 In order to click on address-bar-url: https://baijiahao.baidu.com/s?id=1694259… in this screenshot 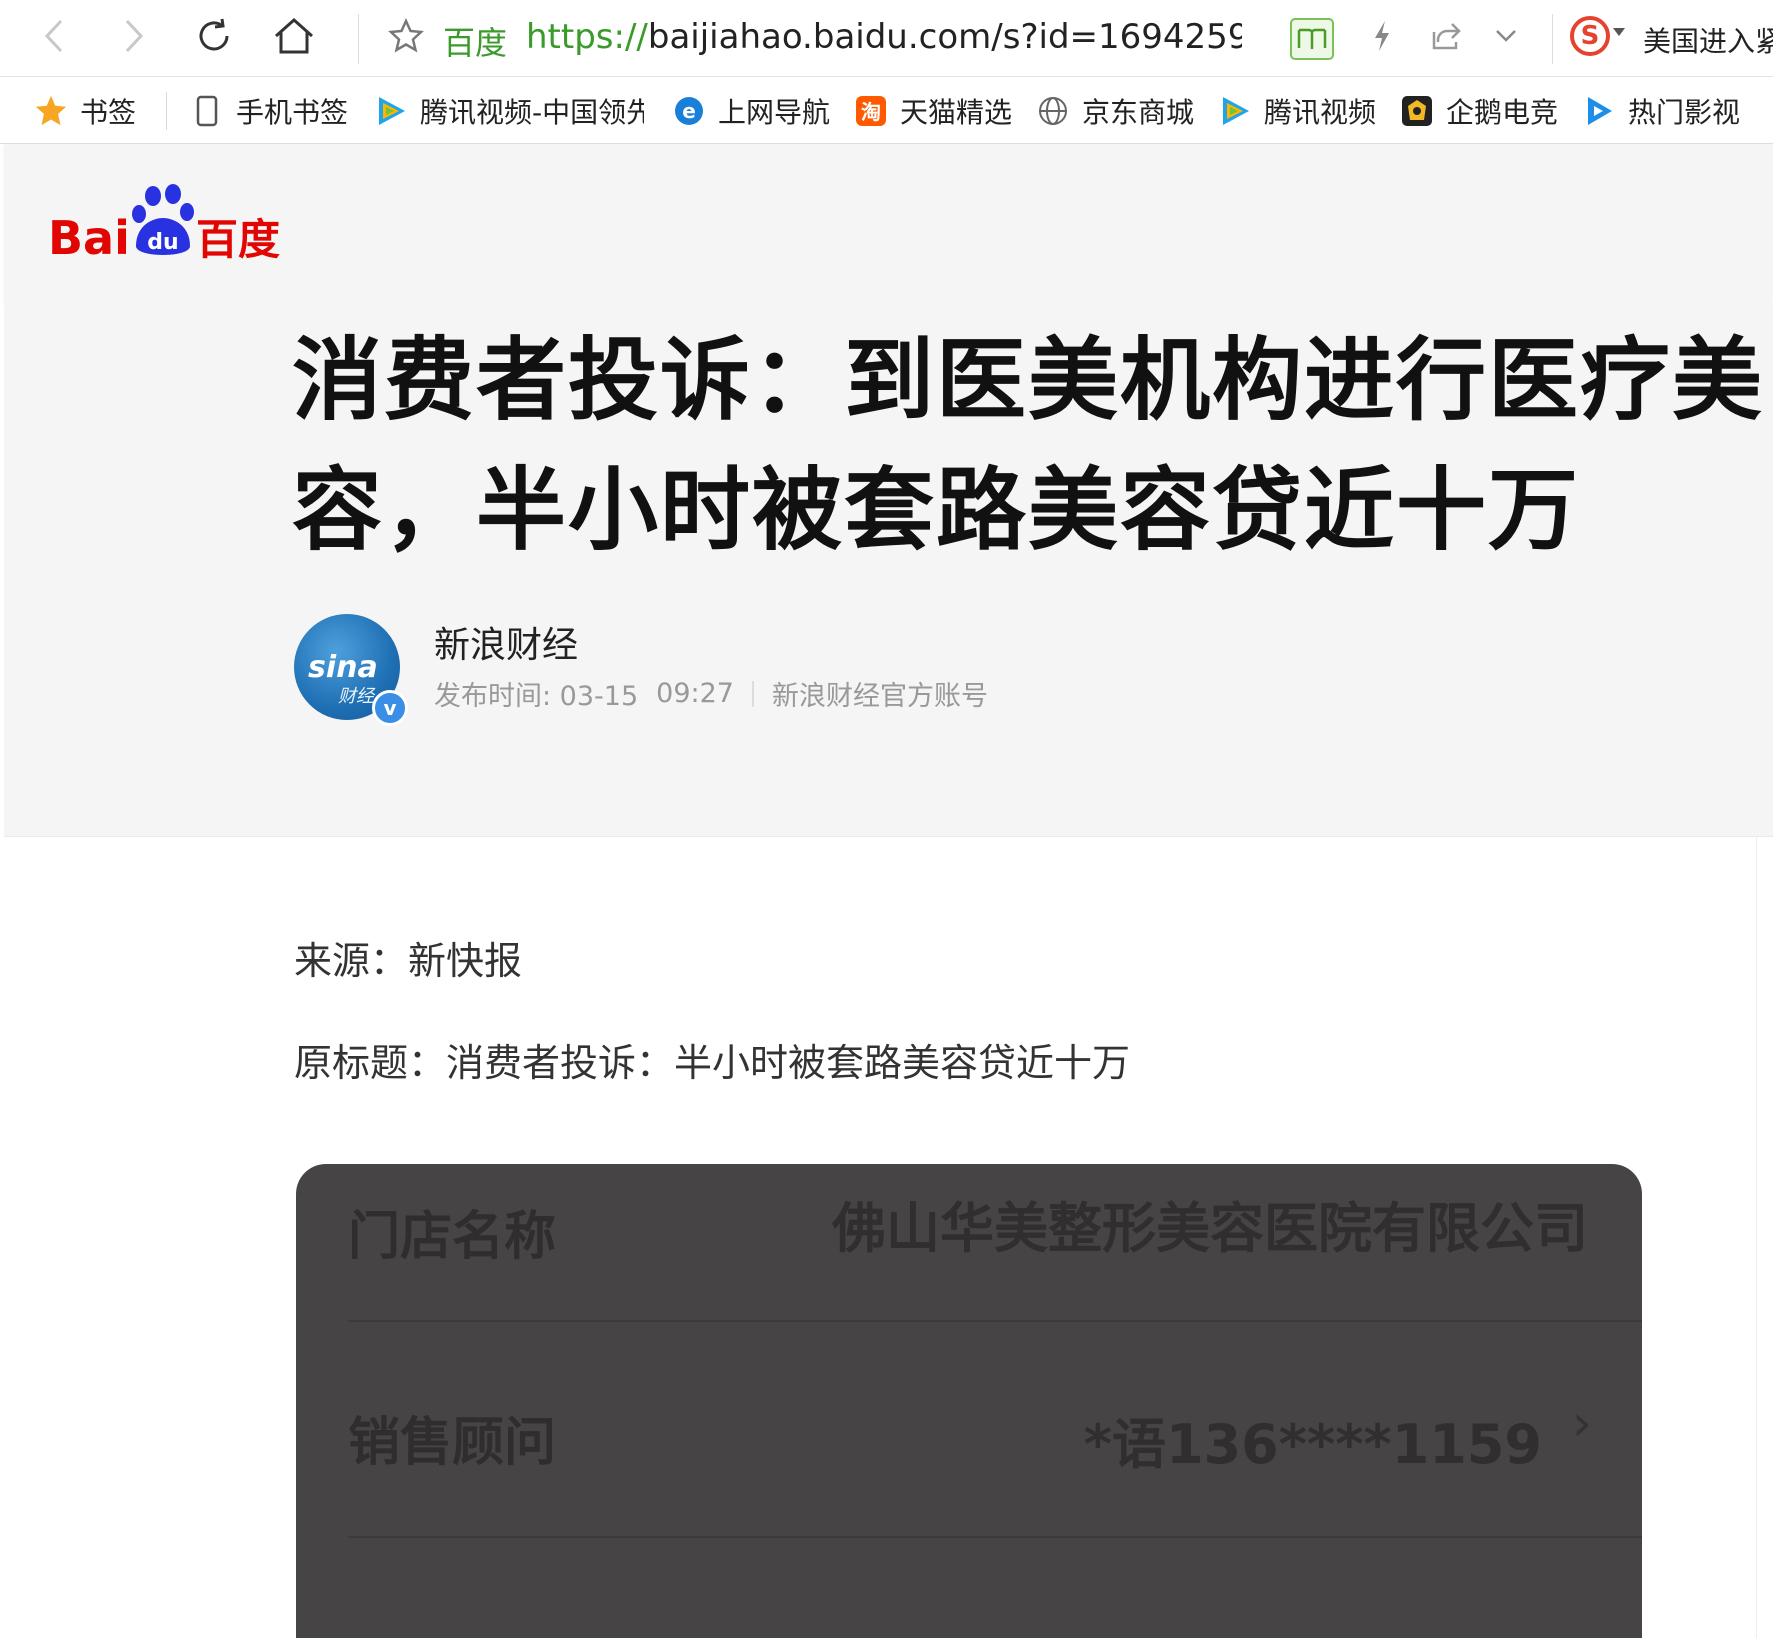, I will do `click(884, 37)`.